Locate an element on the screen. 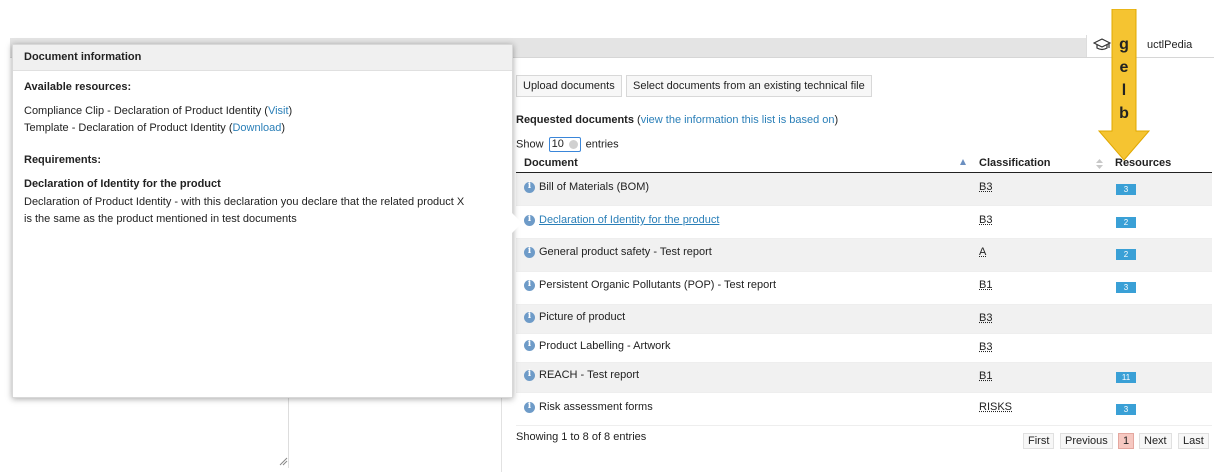  entries-length-control: Show 10 entries is located at coordinates (567, 144).